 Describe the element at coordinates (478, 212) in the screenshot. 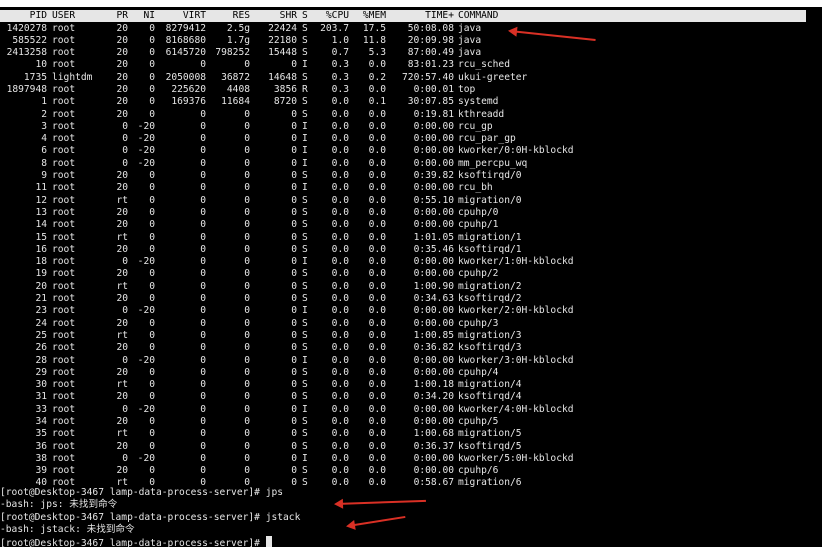

I see `command-cell: cpuhp/0` at that location.